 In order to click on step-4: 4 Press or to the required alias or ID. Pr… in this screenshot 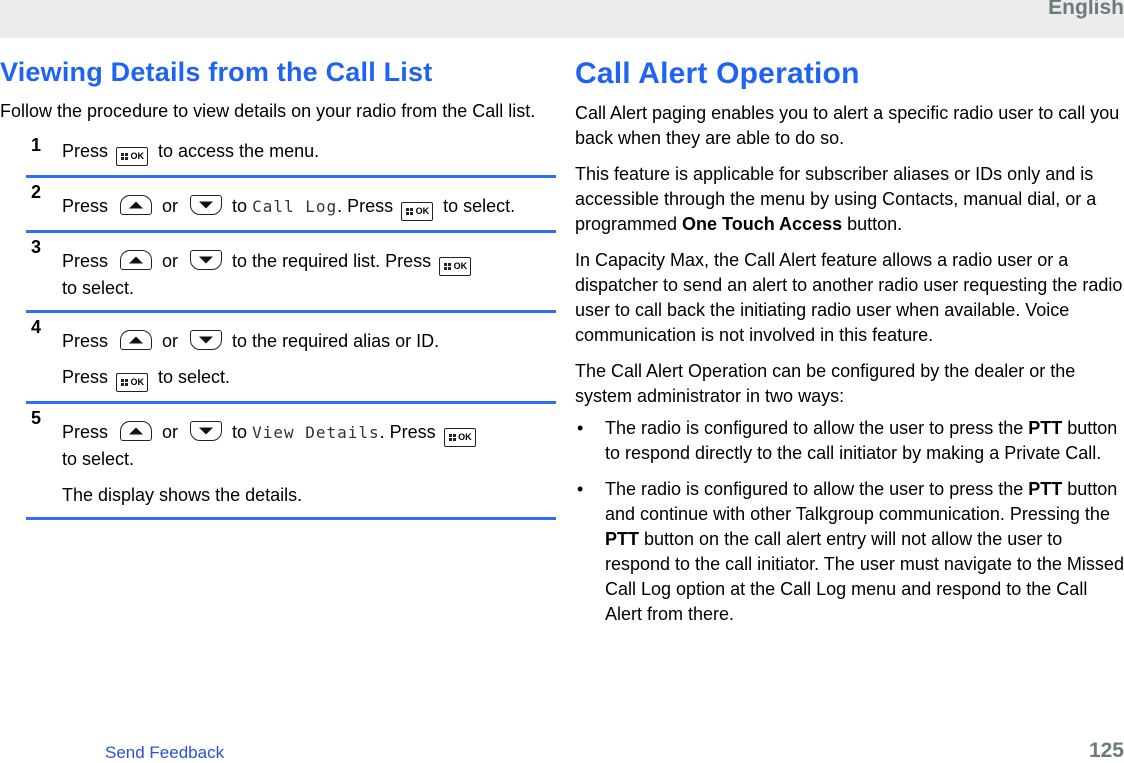, I will do `click(291, 358)`.